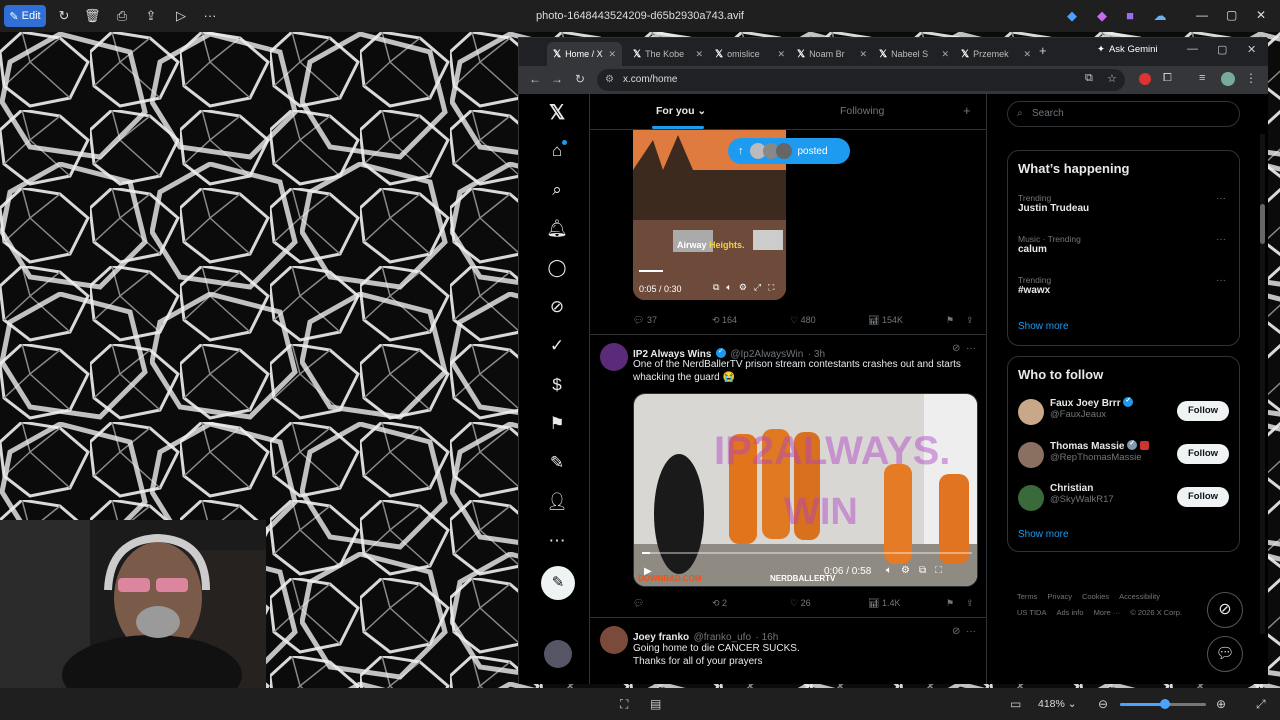 The height and width of the screenshot is (720, 1280). Describe the element at coordinates (651, 271) in the screenshot. I see `video-progress` at that location.